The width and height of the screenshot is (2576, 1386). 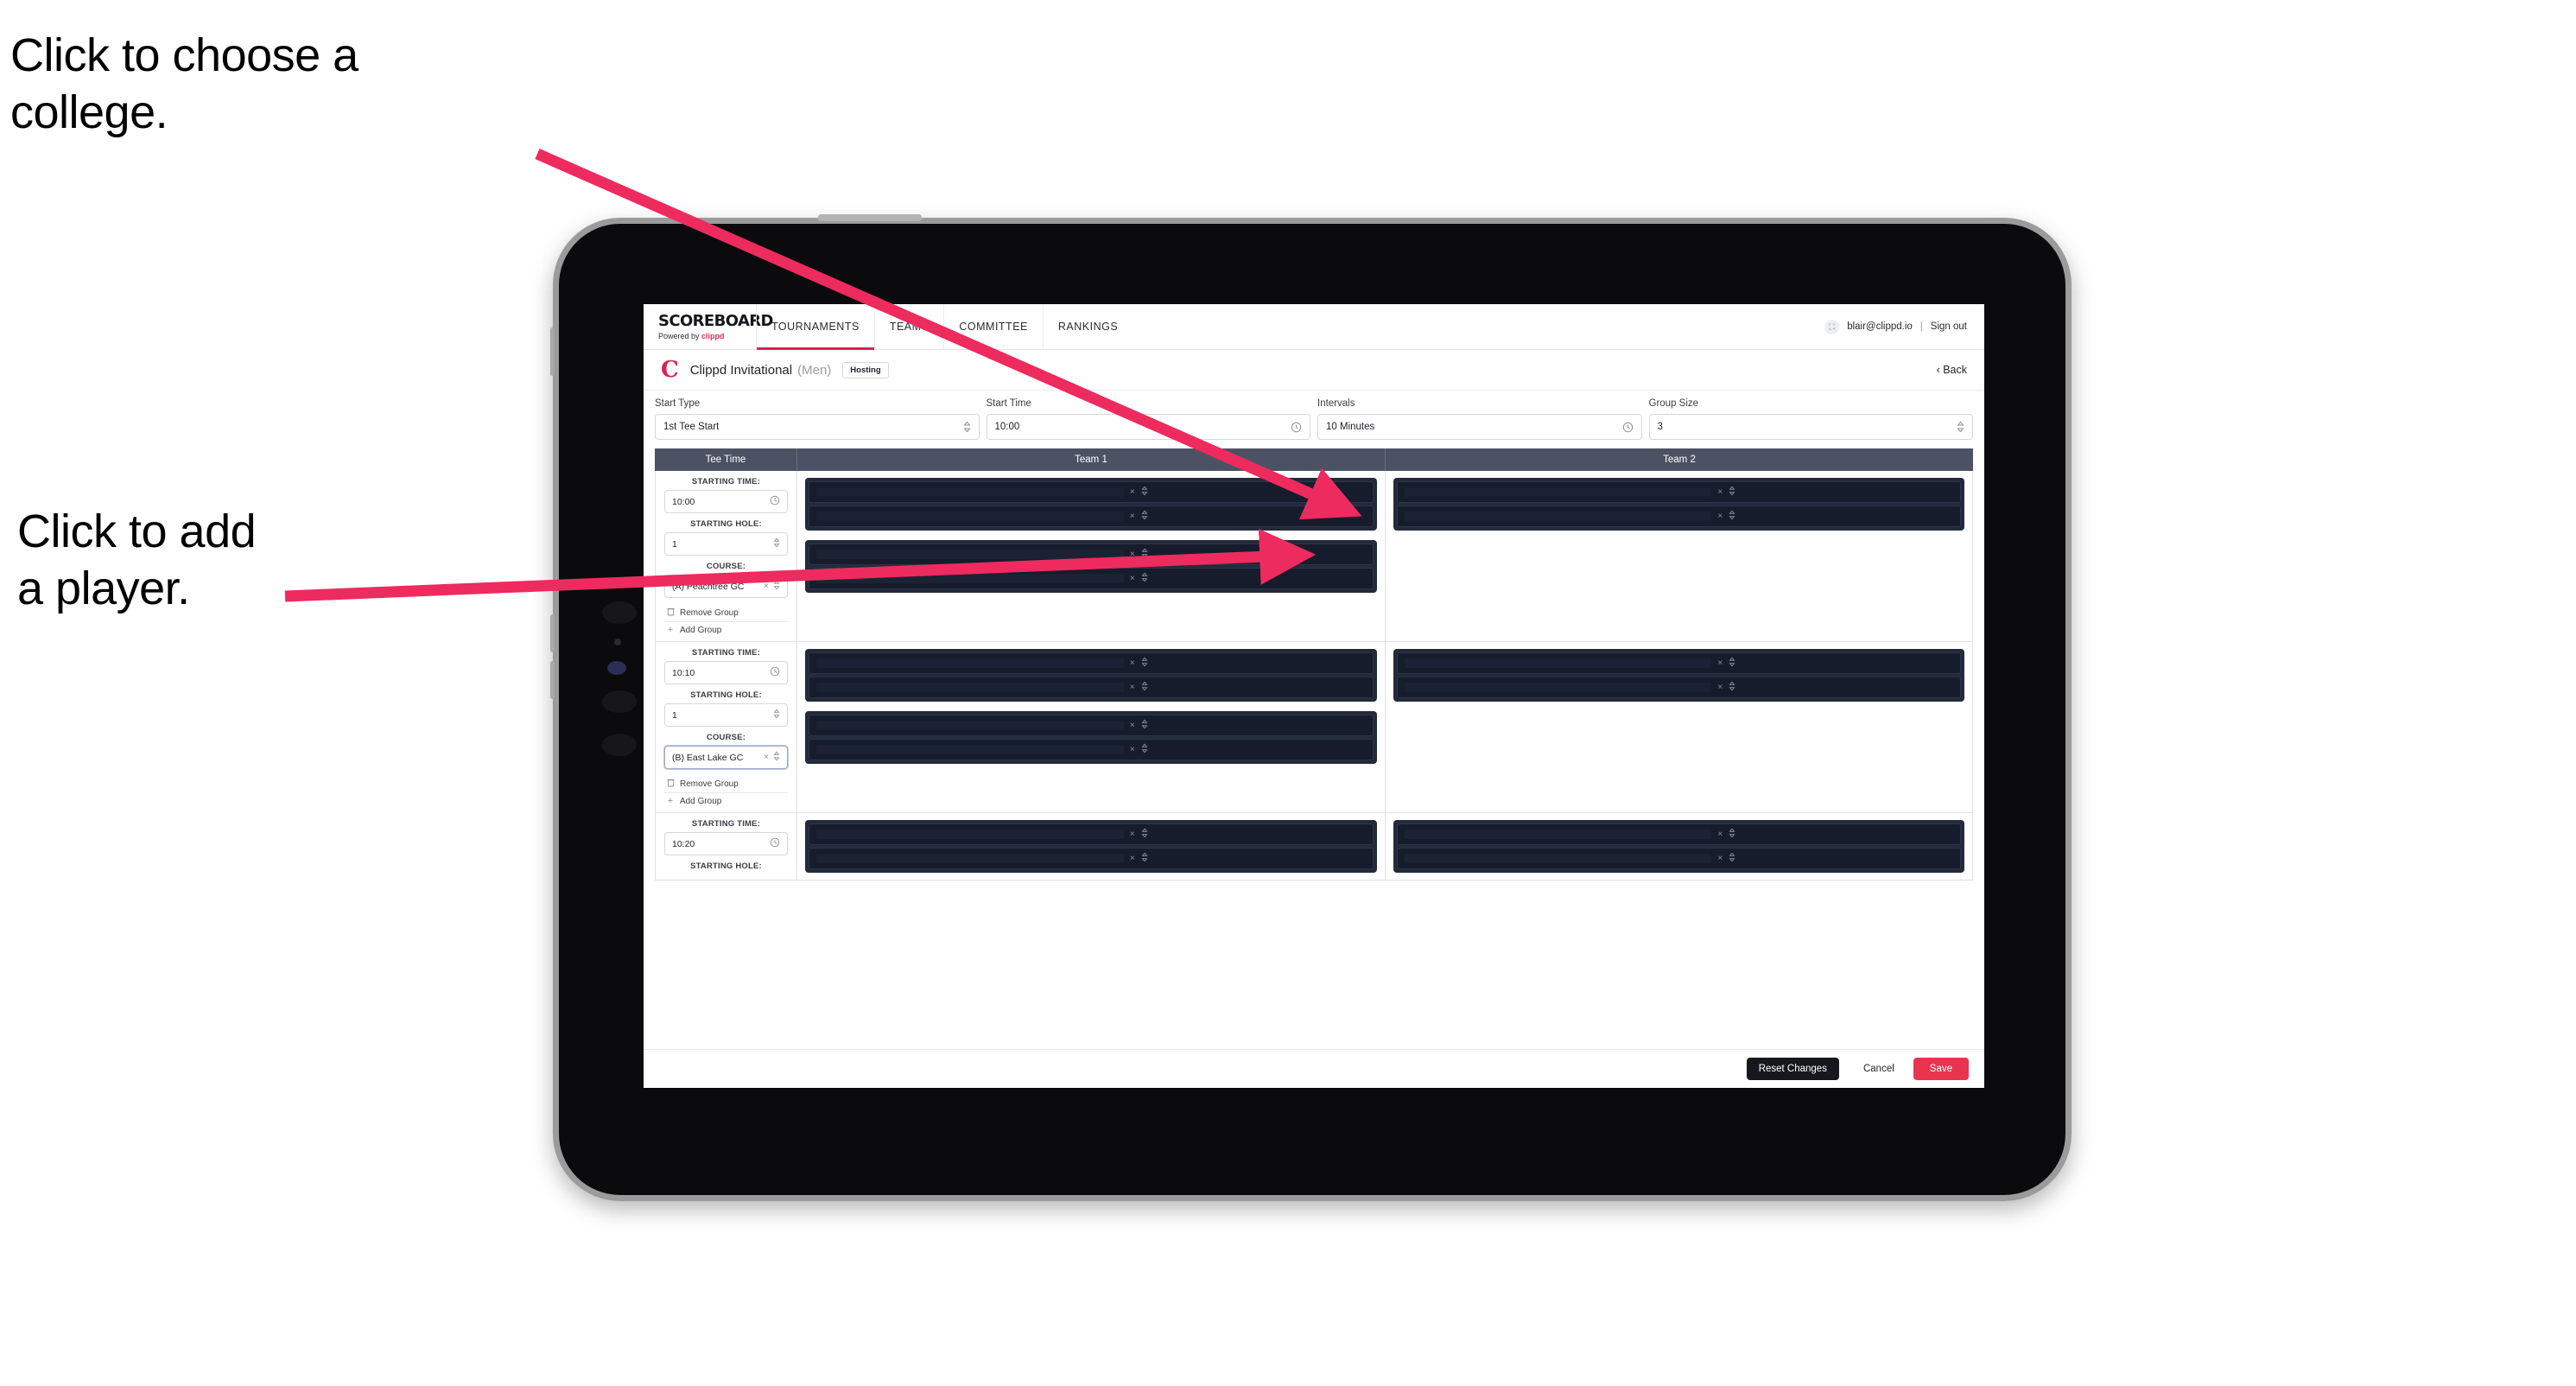 I want to click on plus-icon: +, so click(x=670, y=801).